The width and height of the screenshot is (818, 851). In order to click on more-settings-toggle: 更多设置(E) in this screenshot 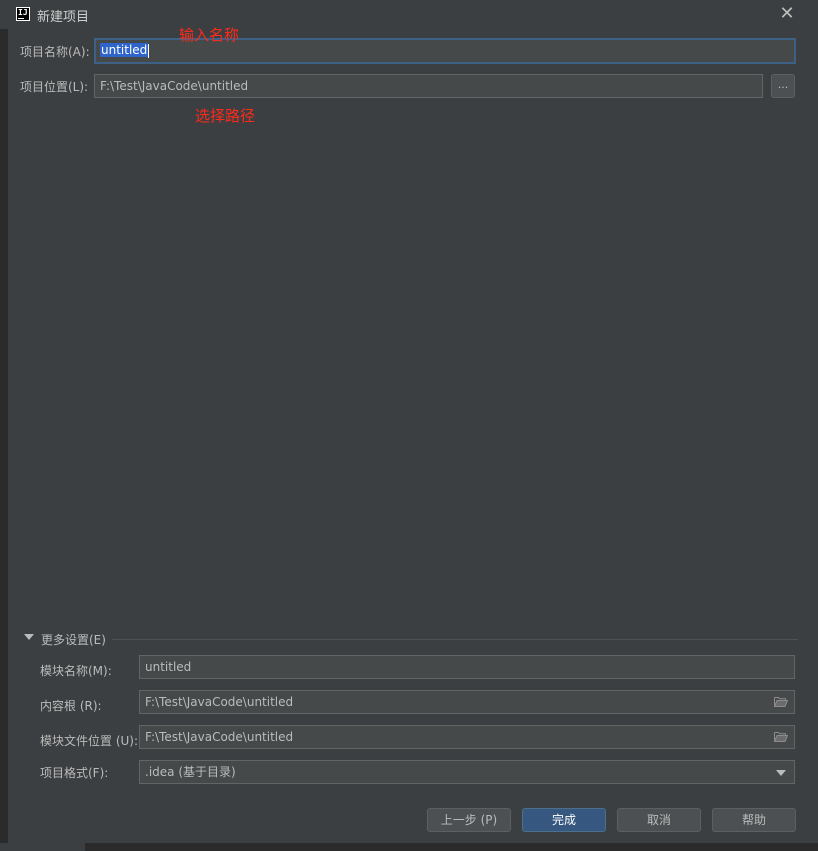, I will do `click(73, 639)`.